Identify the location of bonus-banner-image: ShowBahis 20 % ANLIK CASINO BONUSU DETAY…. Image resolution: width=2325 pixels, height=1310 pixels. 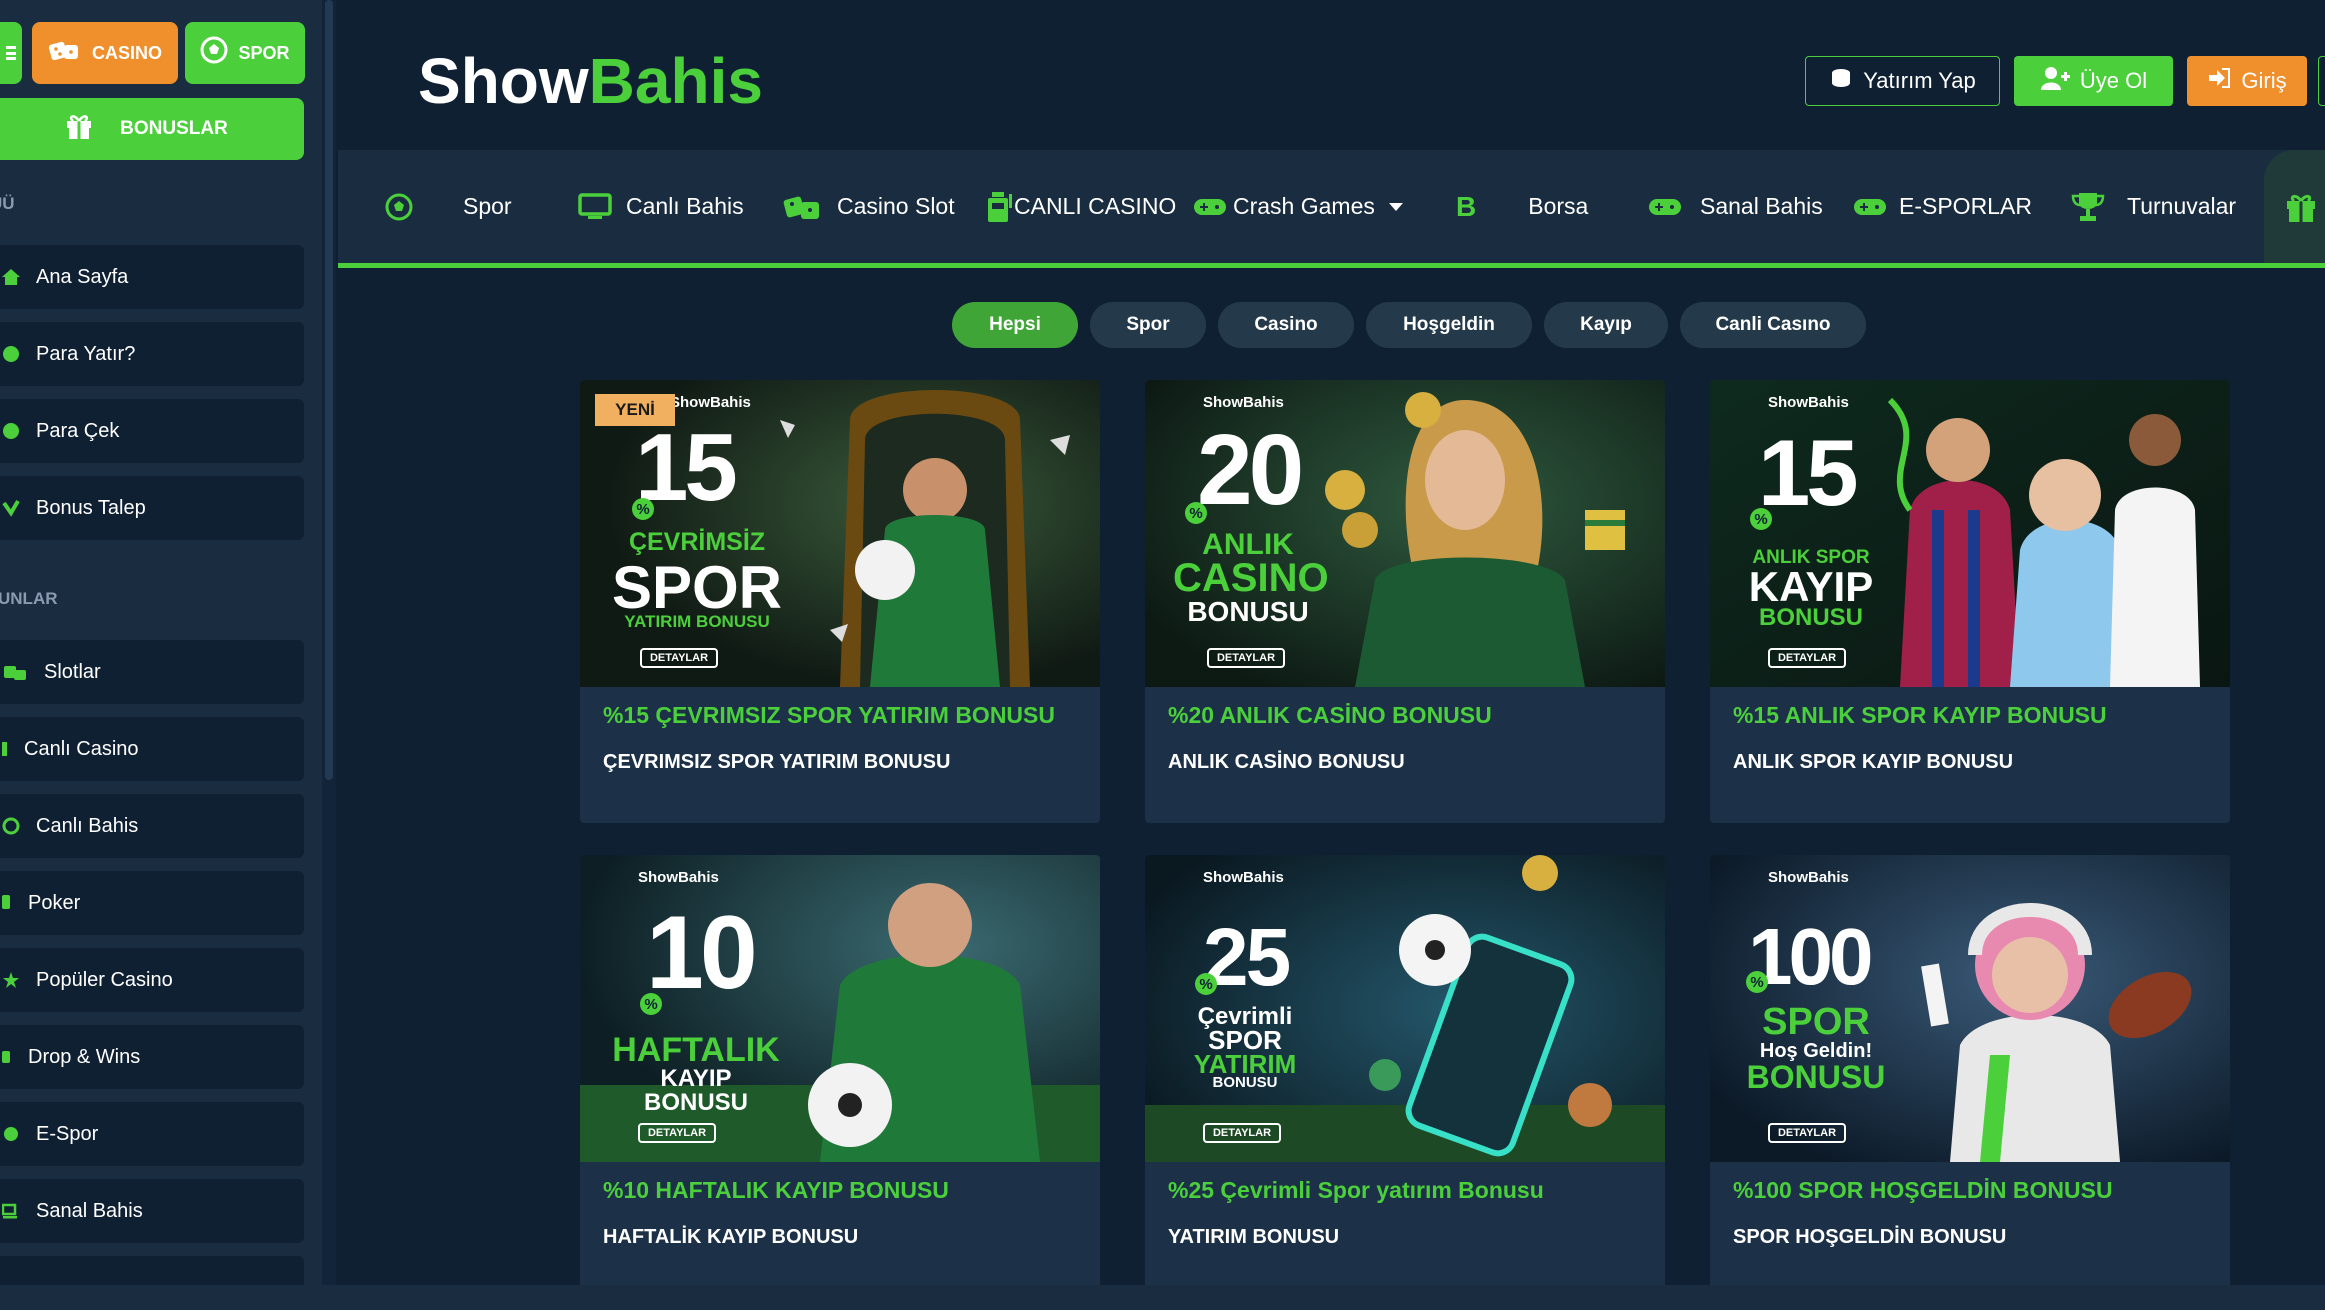
(1405, 533).